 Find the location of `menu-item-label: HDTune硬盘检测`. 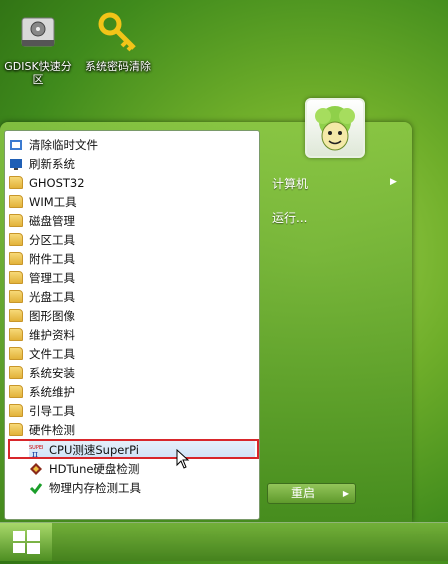

menu-item-label: HDTune硬盘检测 is located at coordinates (94, 468).